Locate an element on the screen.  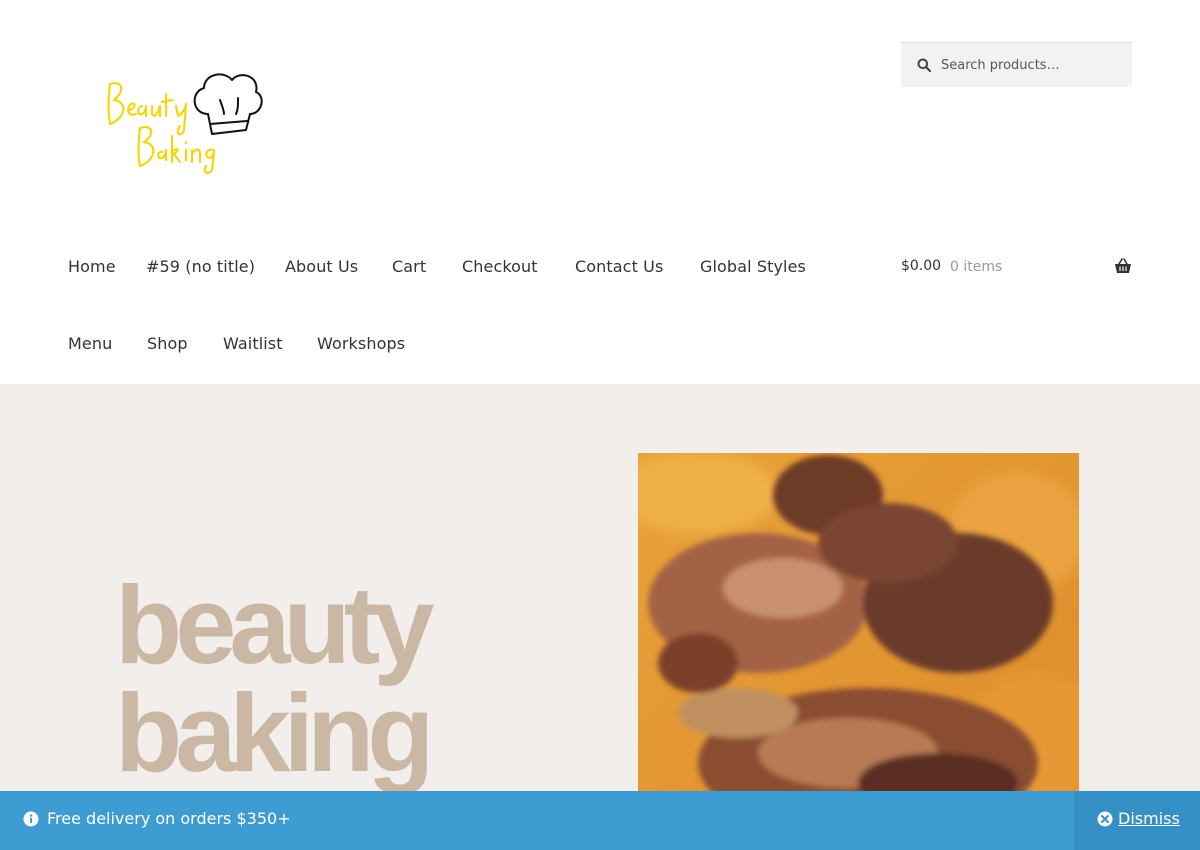
hero-title-line-2: baking is located at coordinates (275, 733).